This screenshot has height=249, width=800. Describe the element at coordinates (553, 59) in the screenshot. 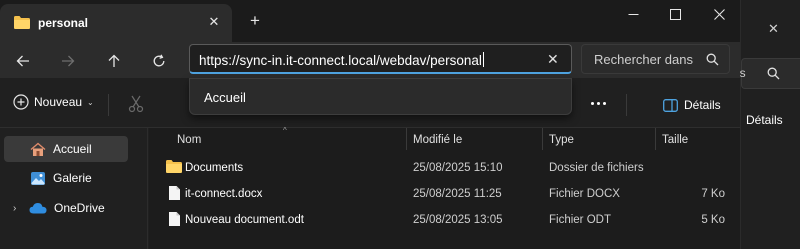

I see `address-clear-icon: ✕` at that location.